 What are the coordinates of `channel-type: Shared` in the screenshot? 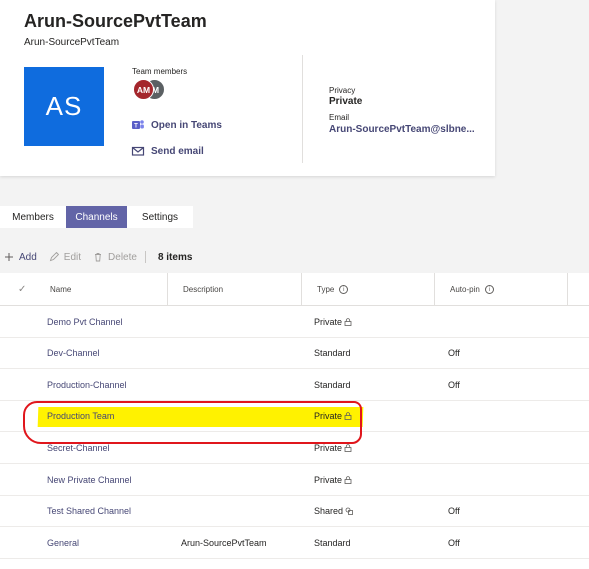 It's located at (333, 511).